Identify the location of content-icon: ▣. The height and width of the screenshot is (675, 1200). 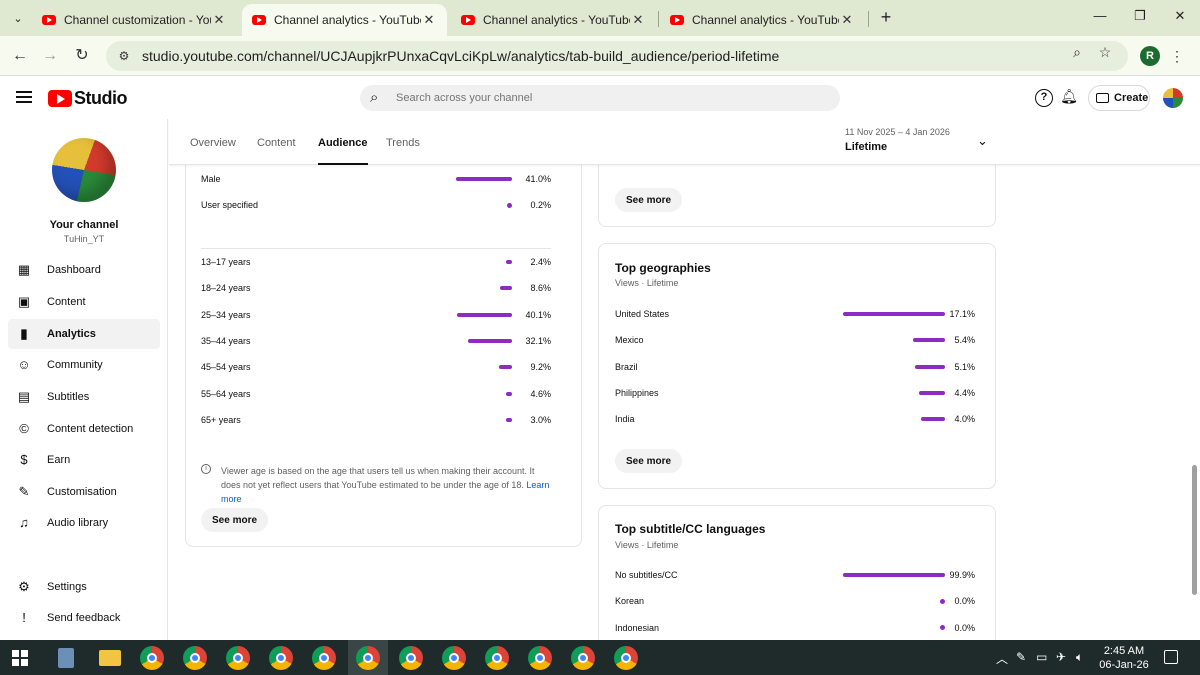
(24, 301).